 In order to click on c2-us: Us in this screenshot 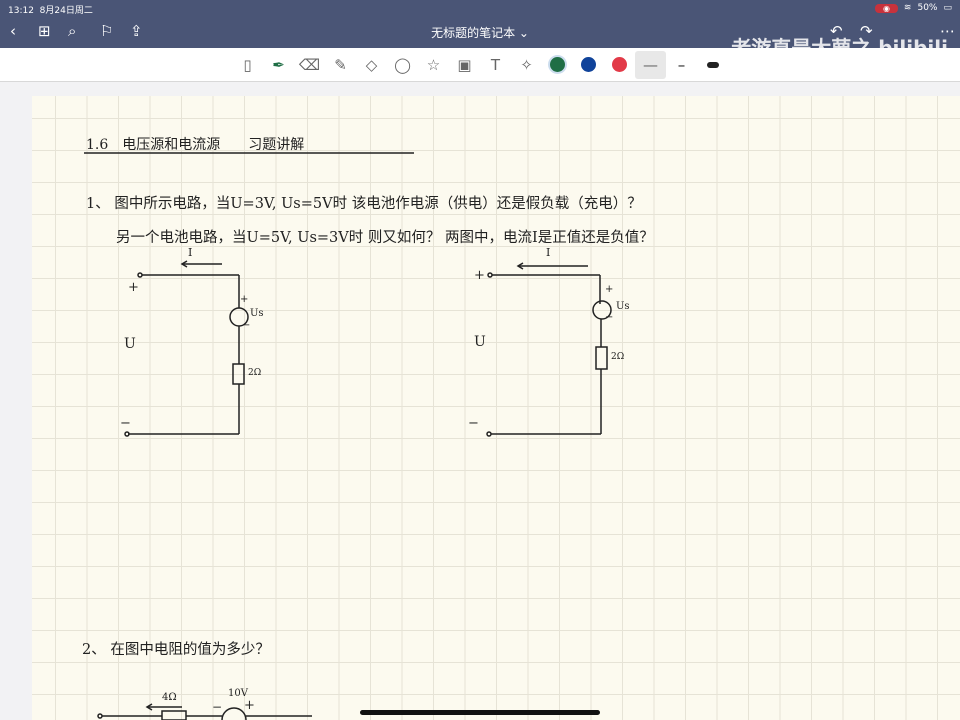, I will do `click(623, 306)`.